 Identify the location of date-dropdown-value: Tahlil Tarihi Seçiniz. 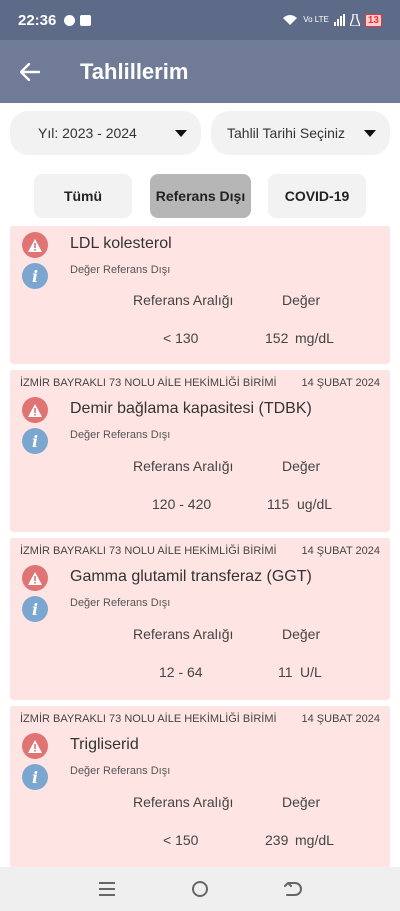
(286, 133).